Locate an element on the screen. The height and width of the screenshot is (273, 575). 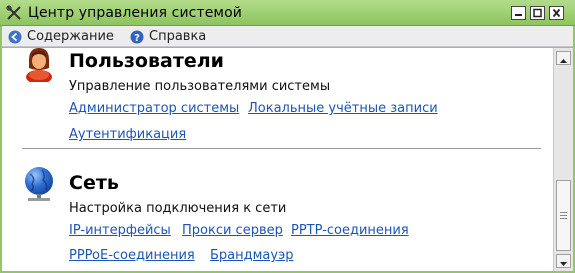
title-bar: Центр управления системой is located at coordinates (287, 13).